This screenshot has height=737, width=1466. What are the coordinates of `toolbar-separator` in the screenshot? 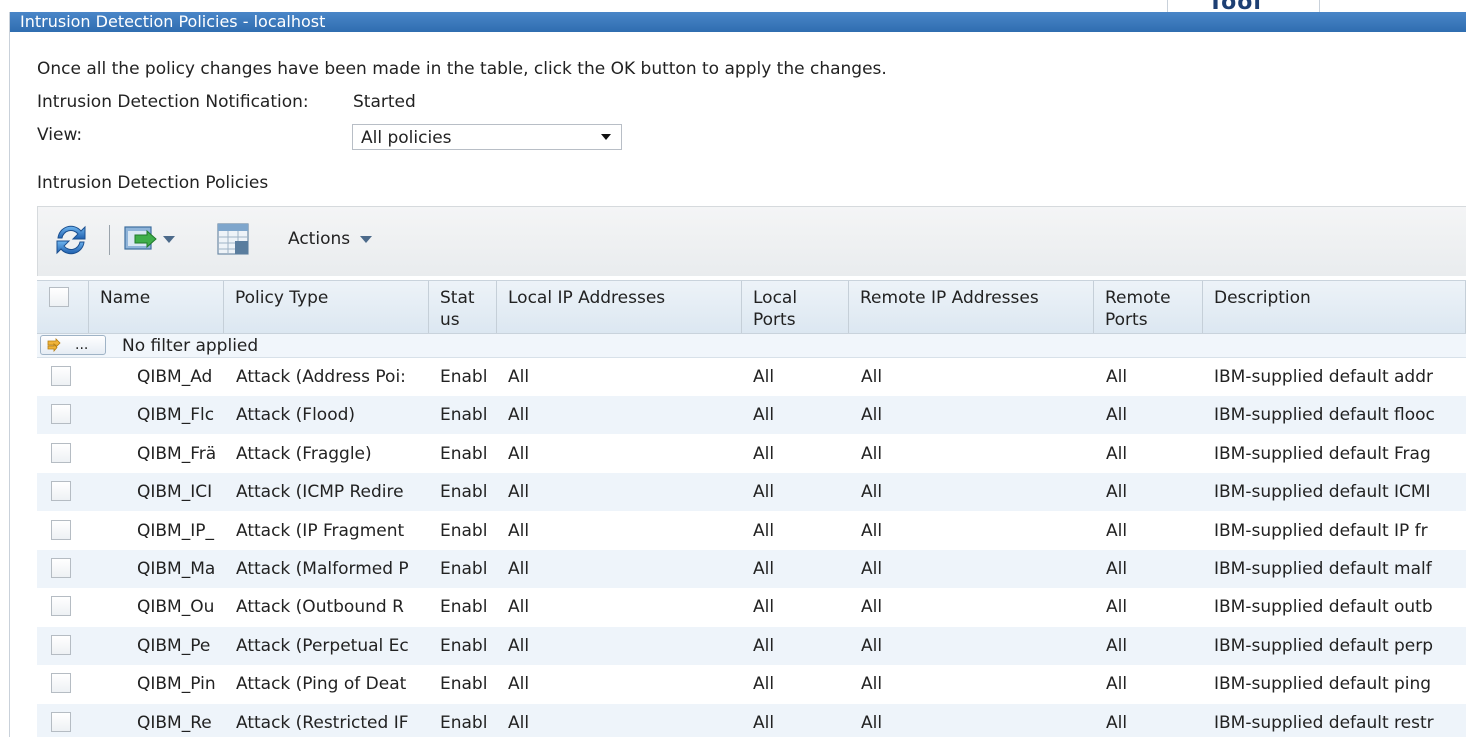 It's located at (109, 240).